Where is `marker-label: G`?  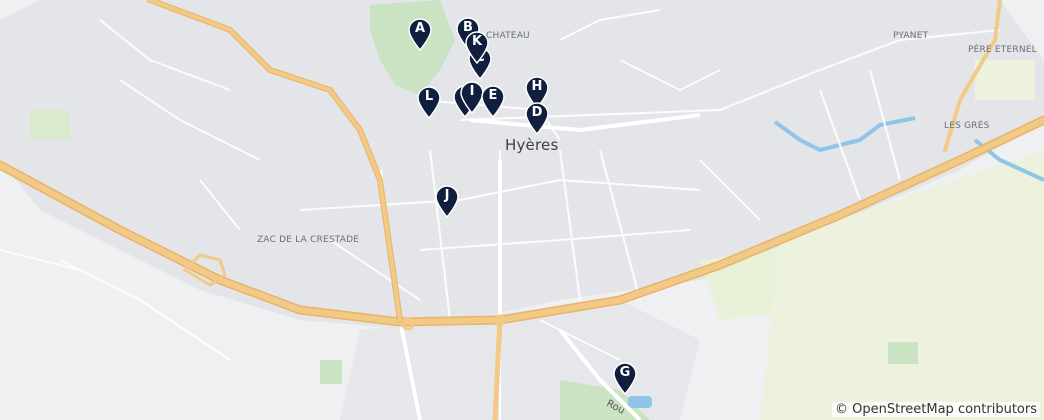 marker-label: G is located at coordinates (625, 372).